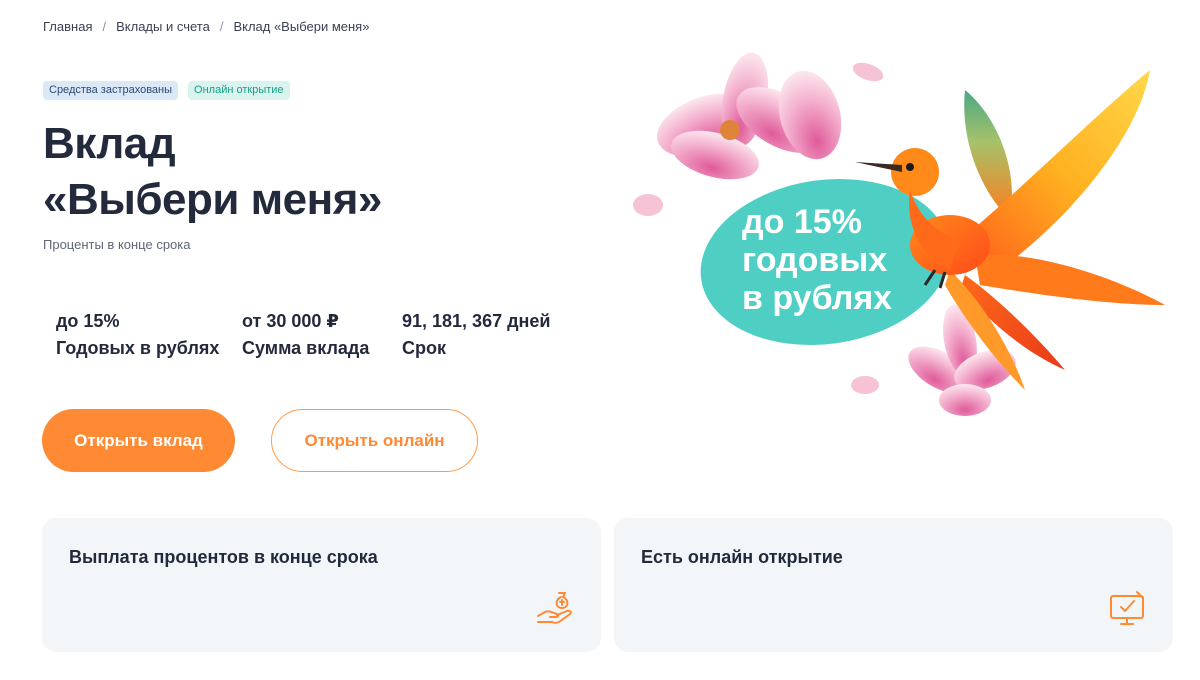 This screenshot has height=680, width=1200. Describe the element at coordinates (117, 244) in the screenshot. I see `page-subtitle: Проценты в конце срока` at that location.